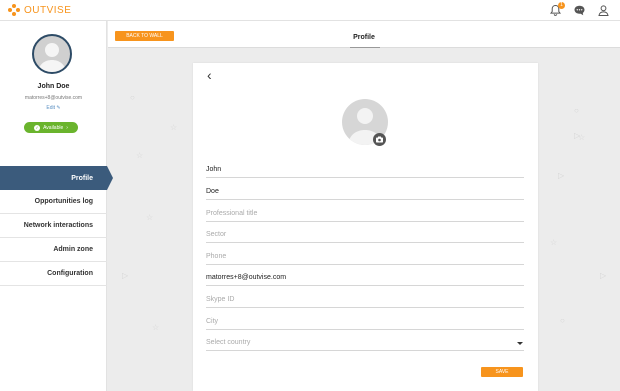 This screenshot has width=620, height=391. I want to click on professional-title-field: Professional title, so click(365, 215).